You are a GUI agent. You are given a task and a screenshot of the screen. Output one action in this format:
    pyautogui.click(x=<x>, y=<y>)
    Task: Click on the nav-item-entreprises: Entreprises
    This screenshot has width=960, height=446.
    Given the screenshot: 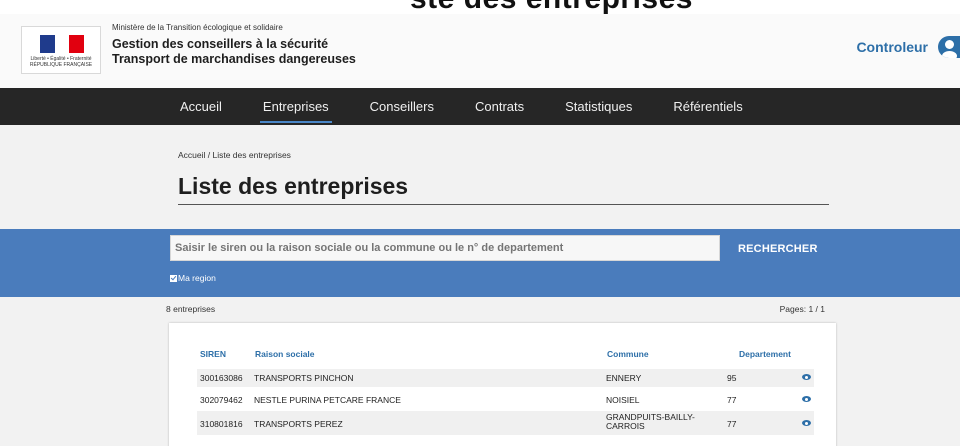 What is the action you would take?
    pyautogui.click(x=295, y=106)
    